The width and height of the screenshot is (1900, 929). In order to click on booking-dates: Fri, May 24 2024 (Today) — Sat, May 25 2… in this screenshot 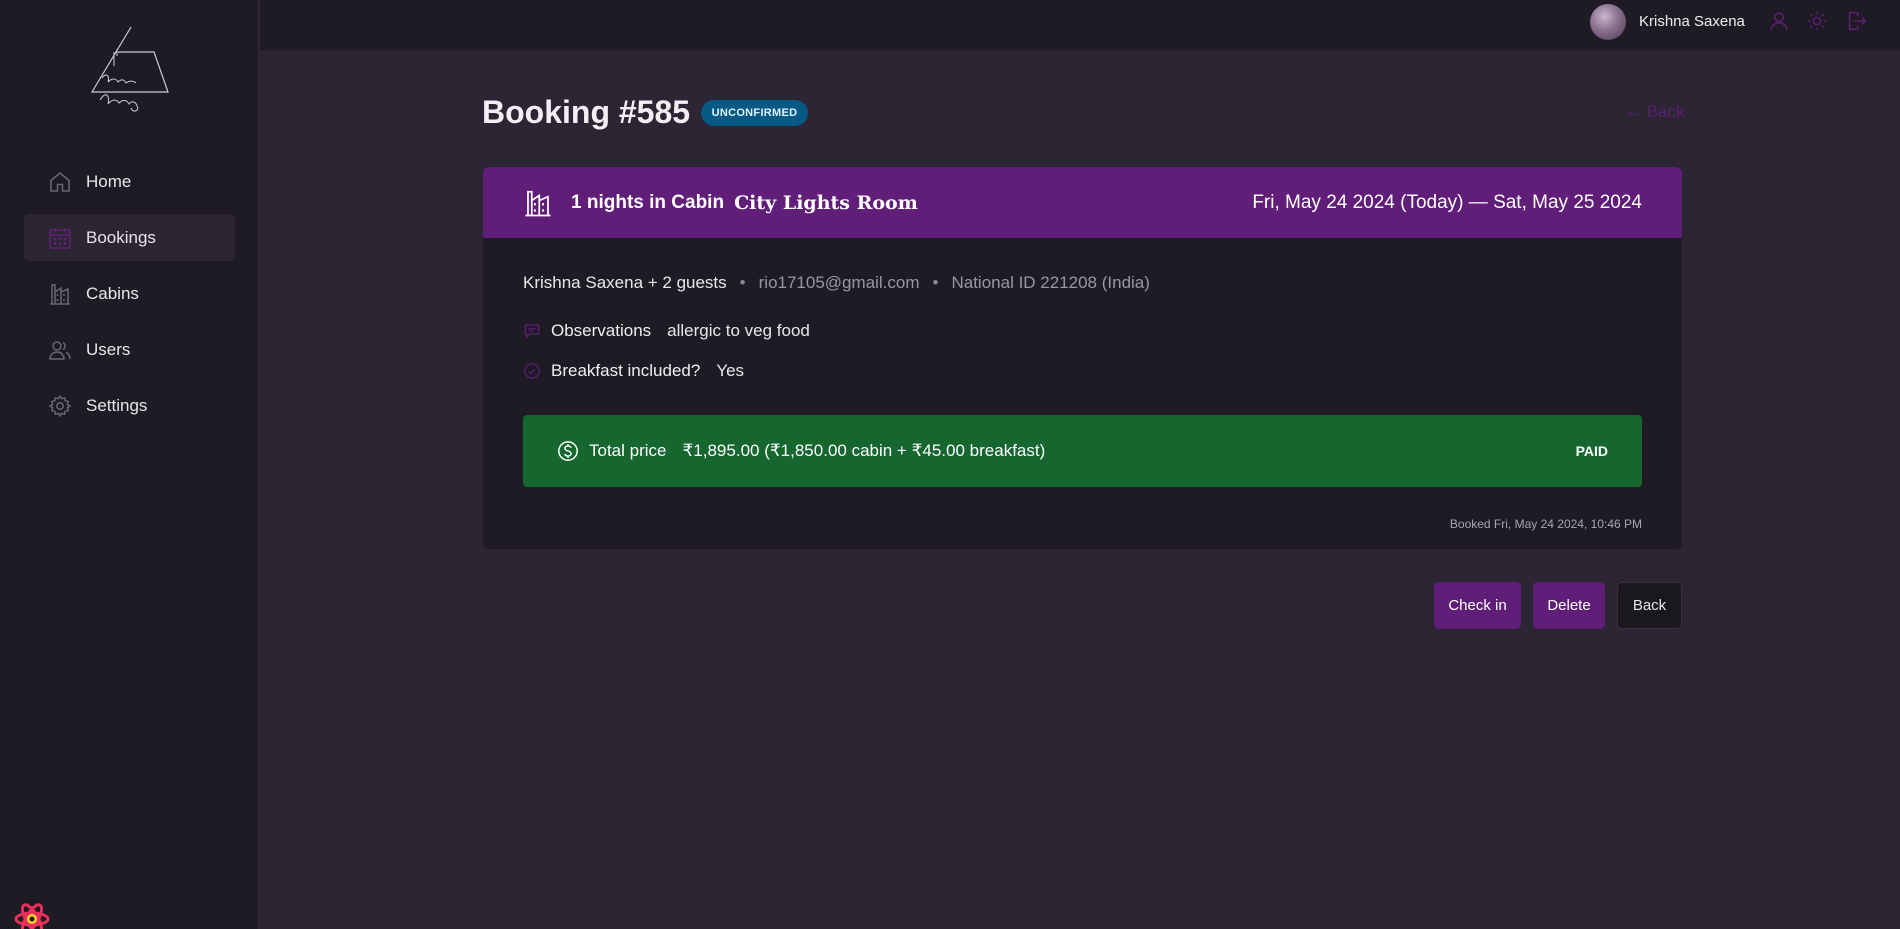, I will do `click(1447, 202)`.